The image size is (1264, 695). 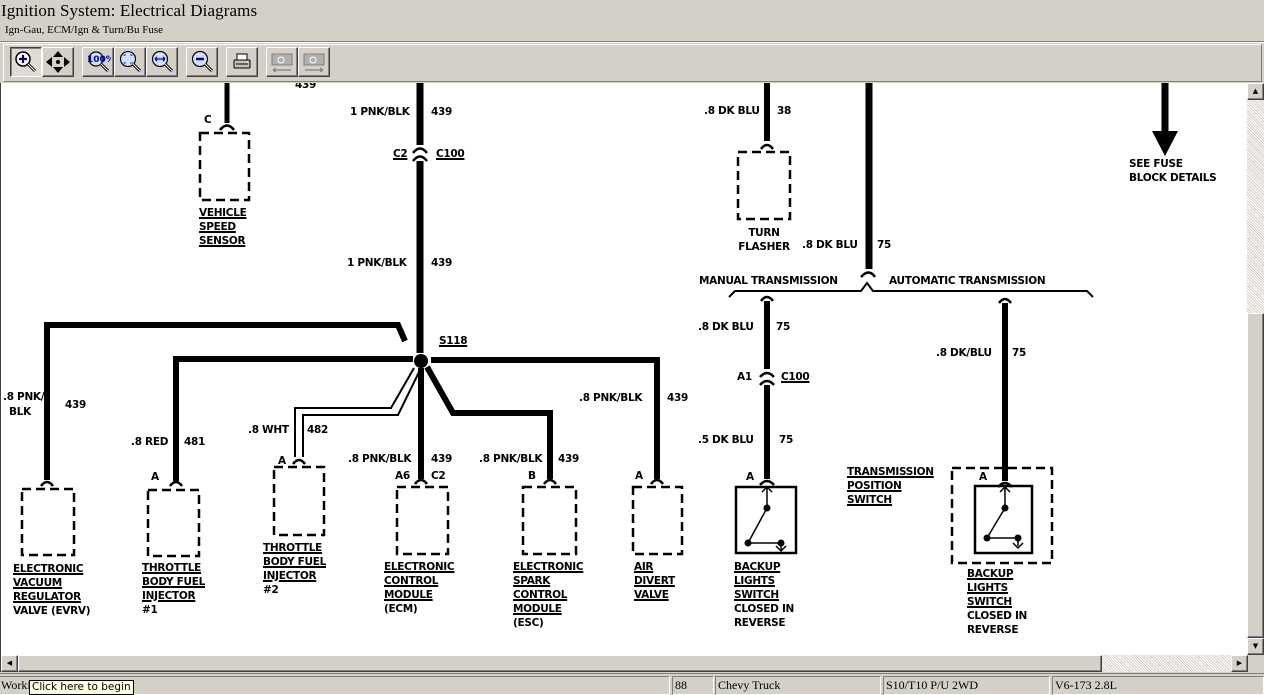 What do you see at coordinates (868, 274) in the screenshot?
I see `connector-feed` at bounding box center [868, 274].